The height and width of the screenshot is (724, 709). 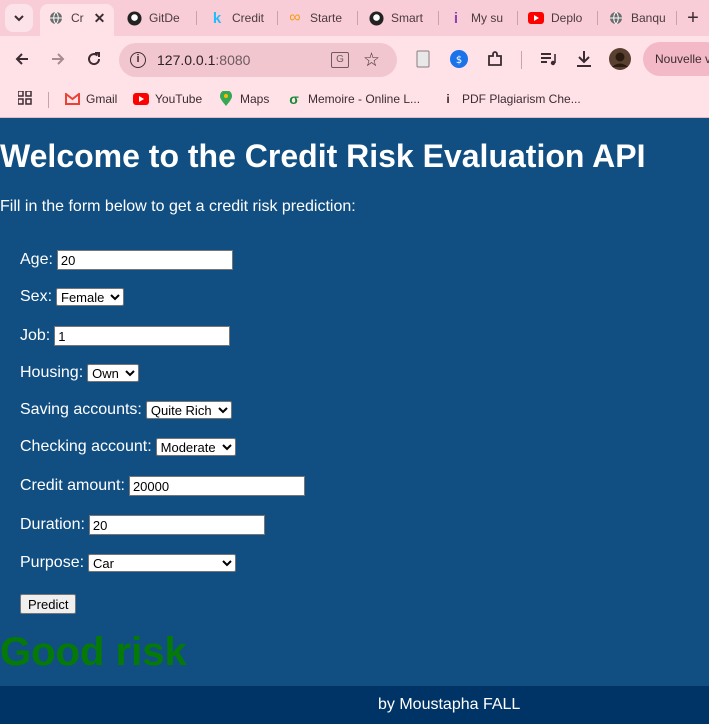 I want to click on sex-label: Sex:, so click(x=36, y=296).